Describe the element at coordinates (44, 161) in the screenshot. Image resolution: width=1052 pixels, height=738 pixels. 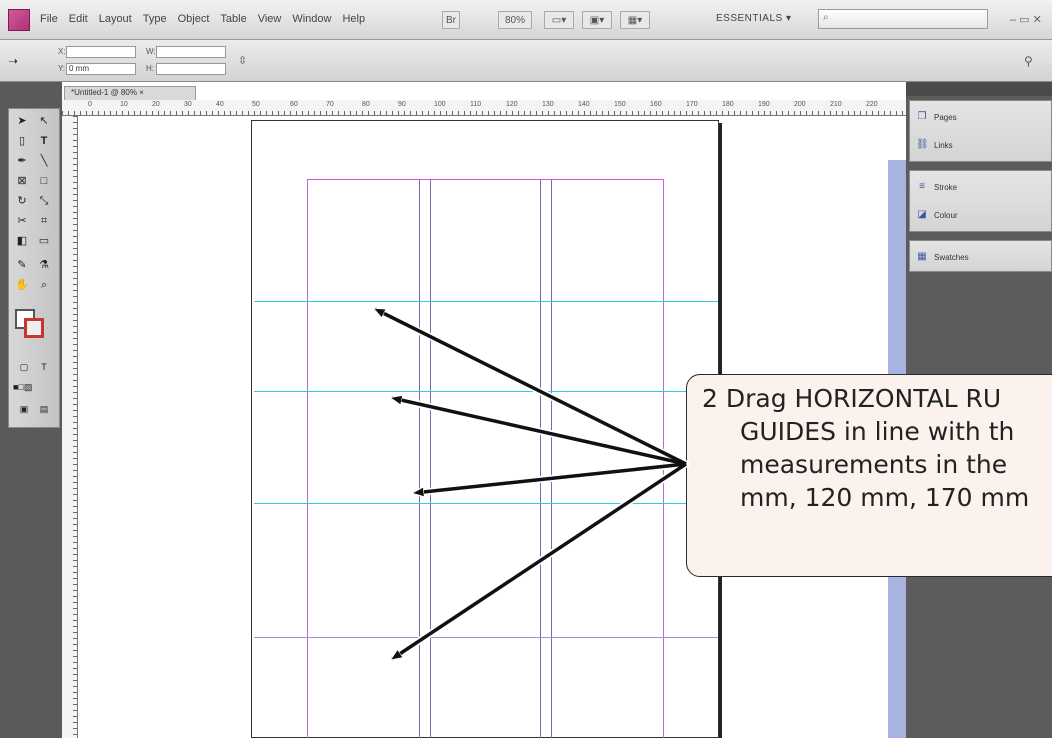
I see `line-tool-icon: ╲` at that location.